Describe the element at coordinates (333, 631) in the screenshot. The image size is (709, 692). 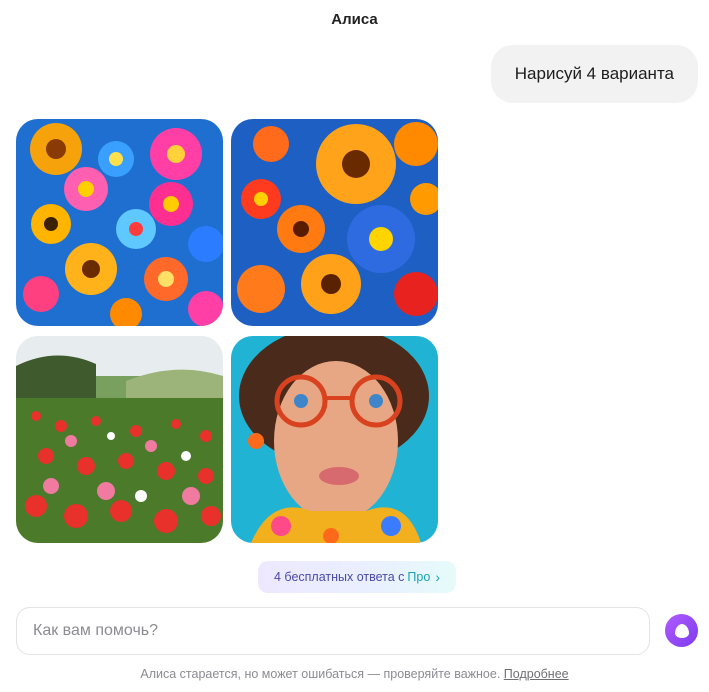
I see `message-input: Как вам помочь?` at that location.